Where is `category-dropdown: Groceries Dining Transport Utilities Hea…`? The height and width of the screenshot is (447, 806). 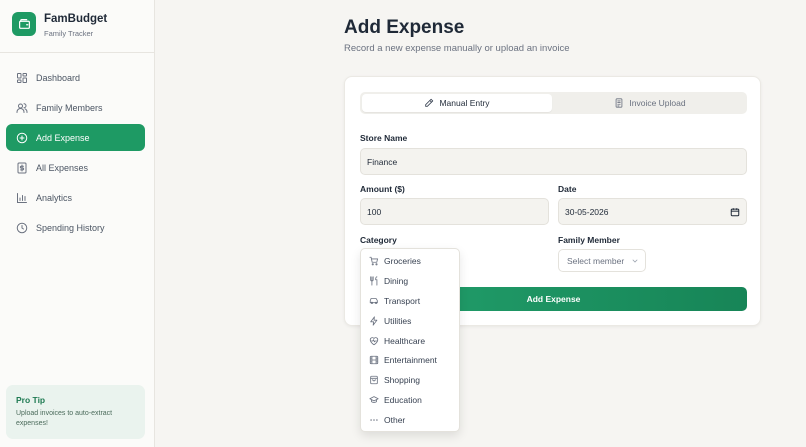 category-dropdown: Groceries Dining Transport Utilities Hea… is located at coordinates (410, 340).